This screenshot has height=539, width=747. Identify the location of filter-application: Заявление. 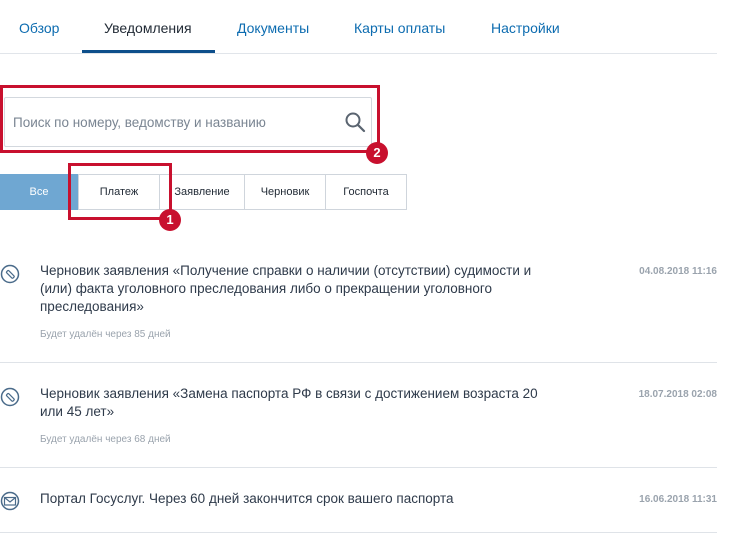
(202, 192).